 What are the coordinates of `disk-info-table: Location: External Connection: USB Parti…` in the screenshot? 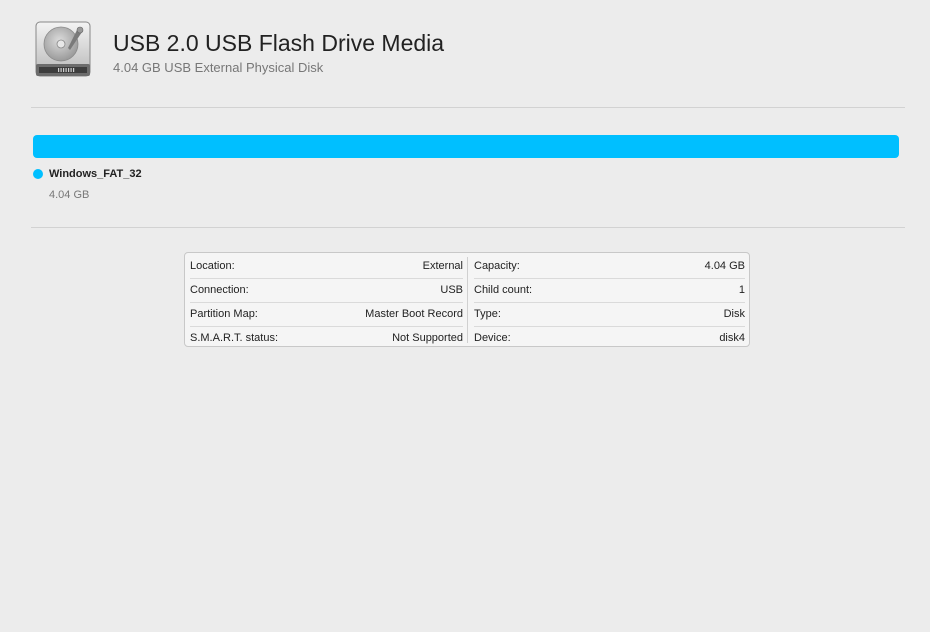 It's located at (467, 299).